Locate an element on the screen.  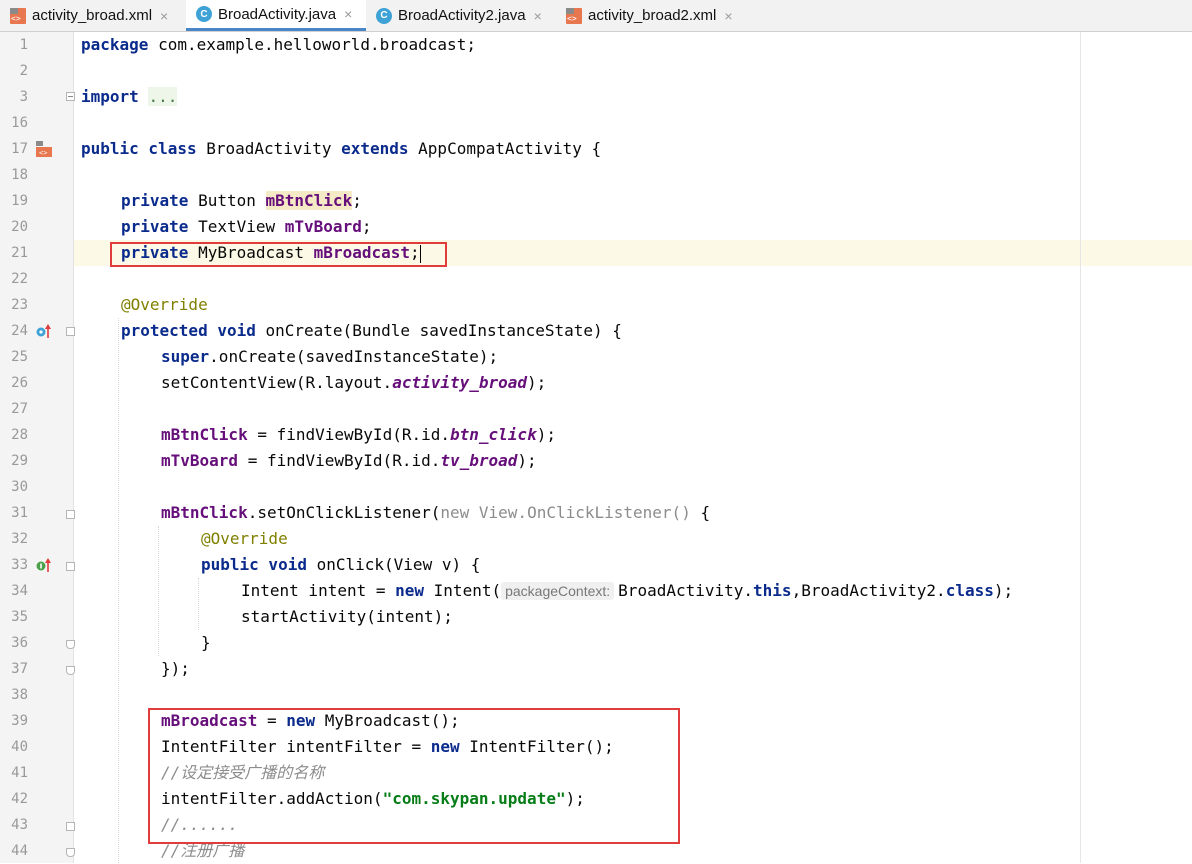
tab-label: BroadActivity.java is located at coordinates (277, 14).